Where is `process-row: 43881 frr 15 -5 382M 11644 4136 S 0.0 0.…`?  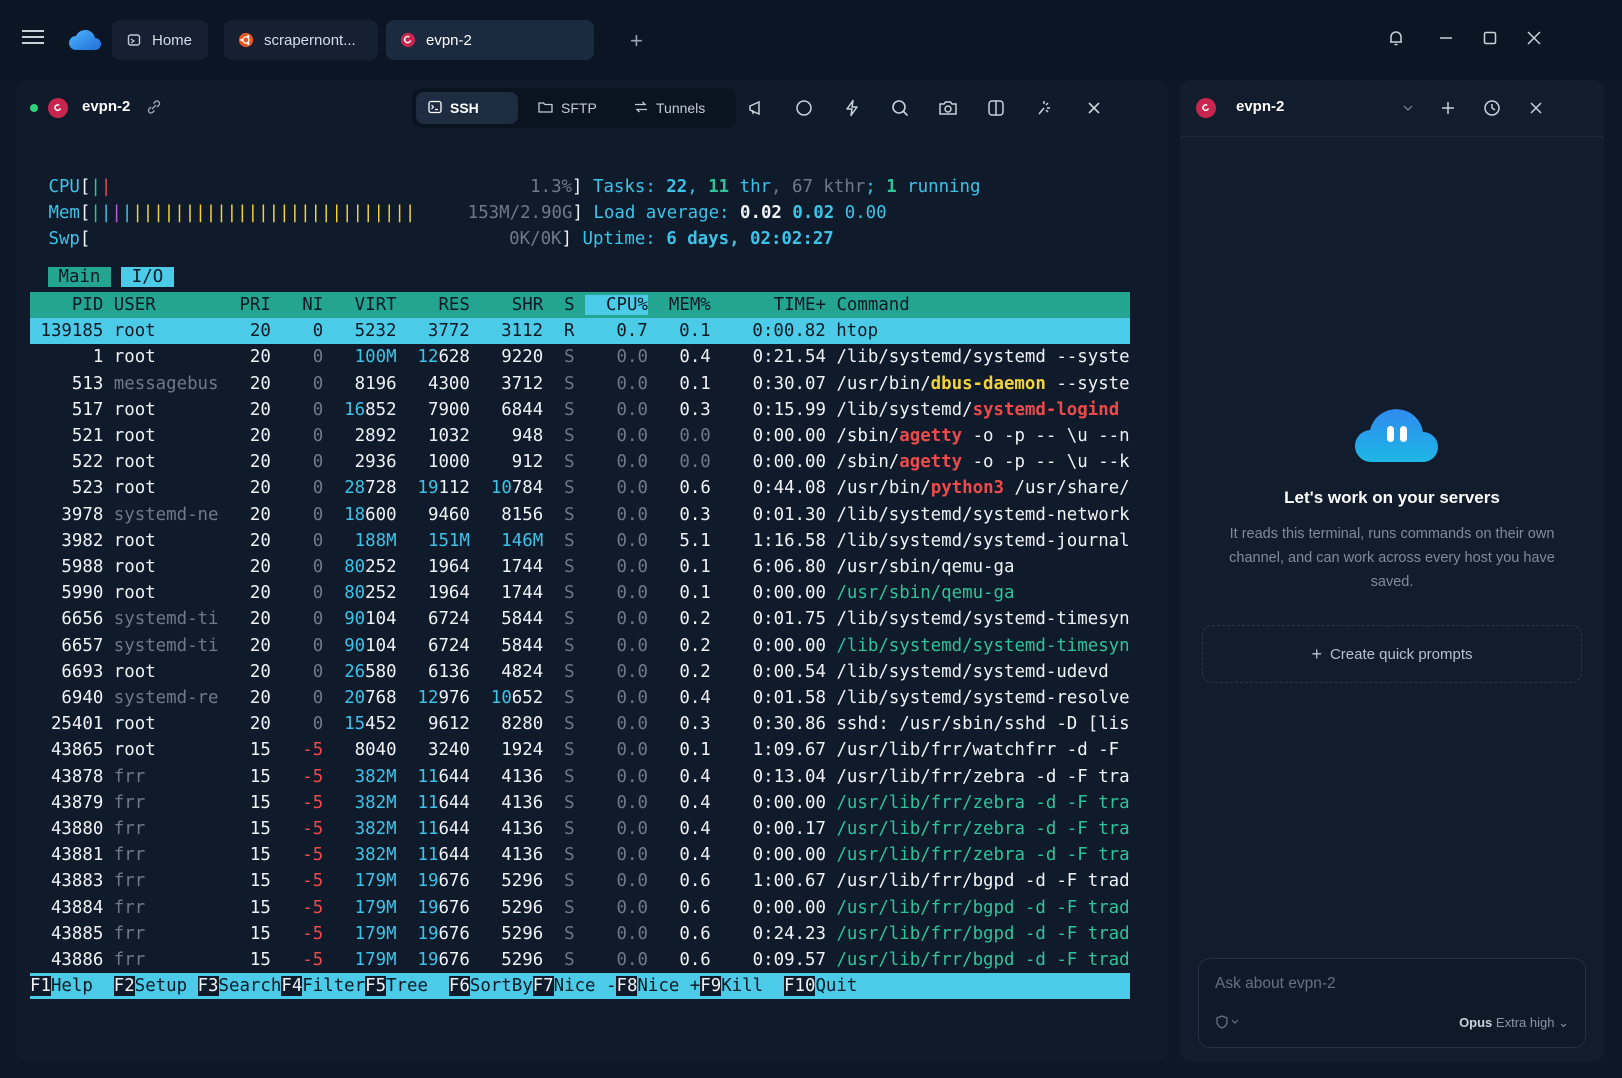
process-row: 43881 frr 15 -5 382M 11644 4136 S 0.0 0.… is located at coordinates (580, 855).